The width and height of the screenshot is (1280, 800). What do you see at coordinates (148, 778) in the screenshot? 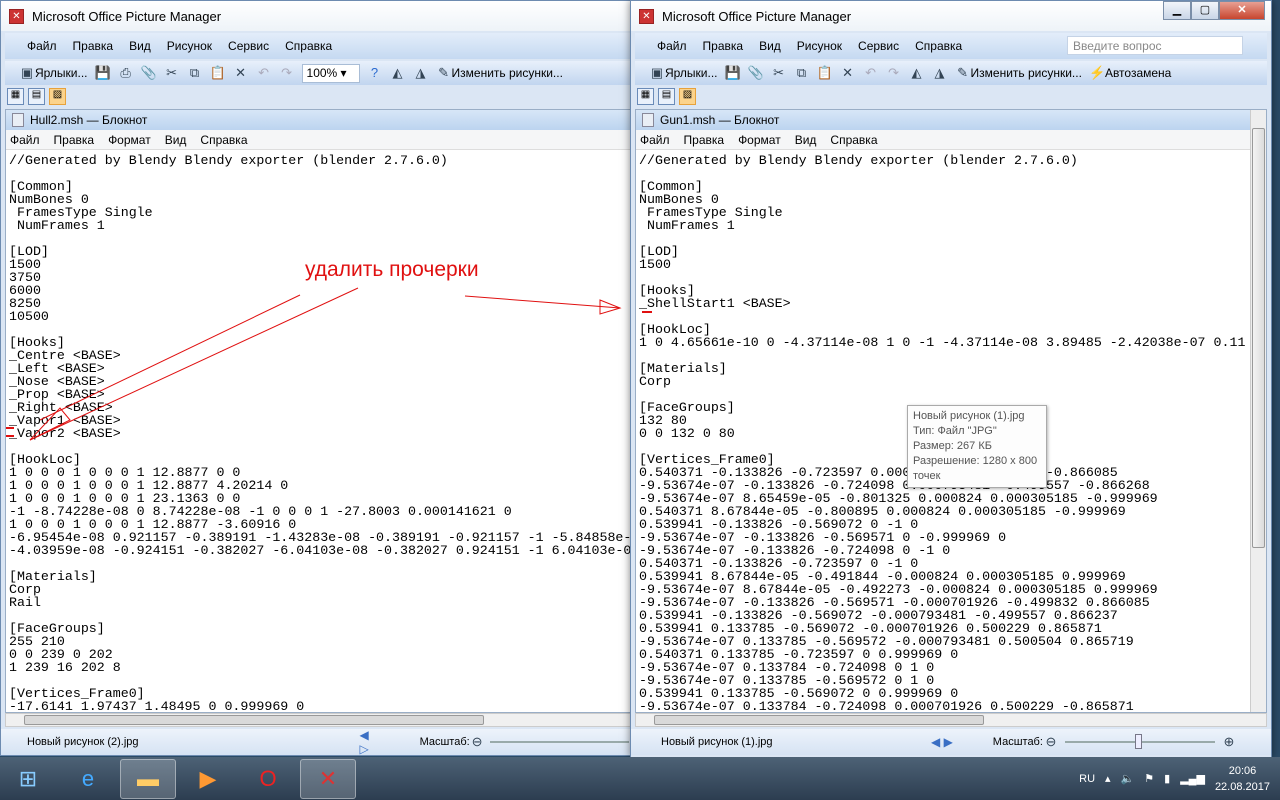
I see `explorer-icon: ▬` at bounding box center [148, 778].